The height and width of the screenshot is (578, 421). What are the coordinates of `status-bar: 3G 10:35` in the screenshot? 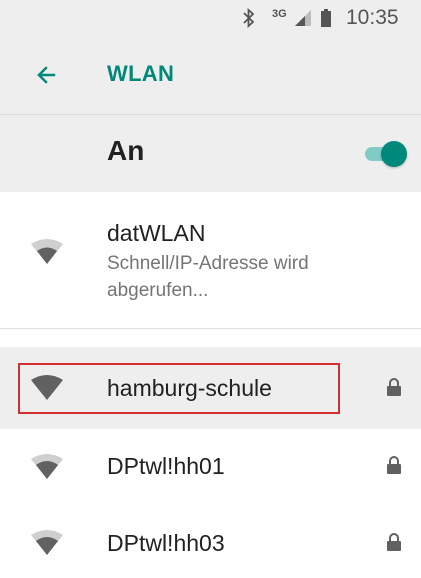 It's located at (210, 18).